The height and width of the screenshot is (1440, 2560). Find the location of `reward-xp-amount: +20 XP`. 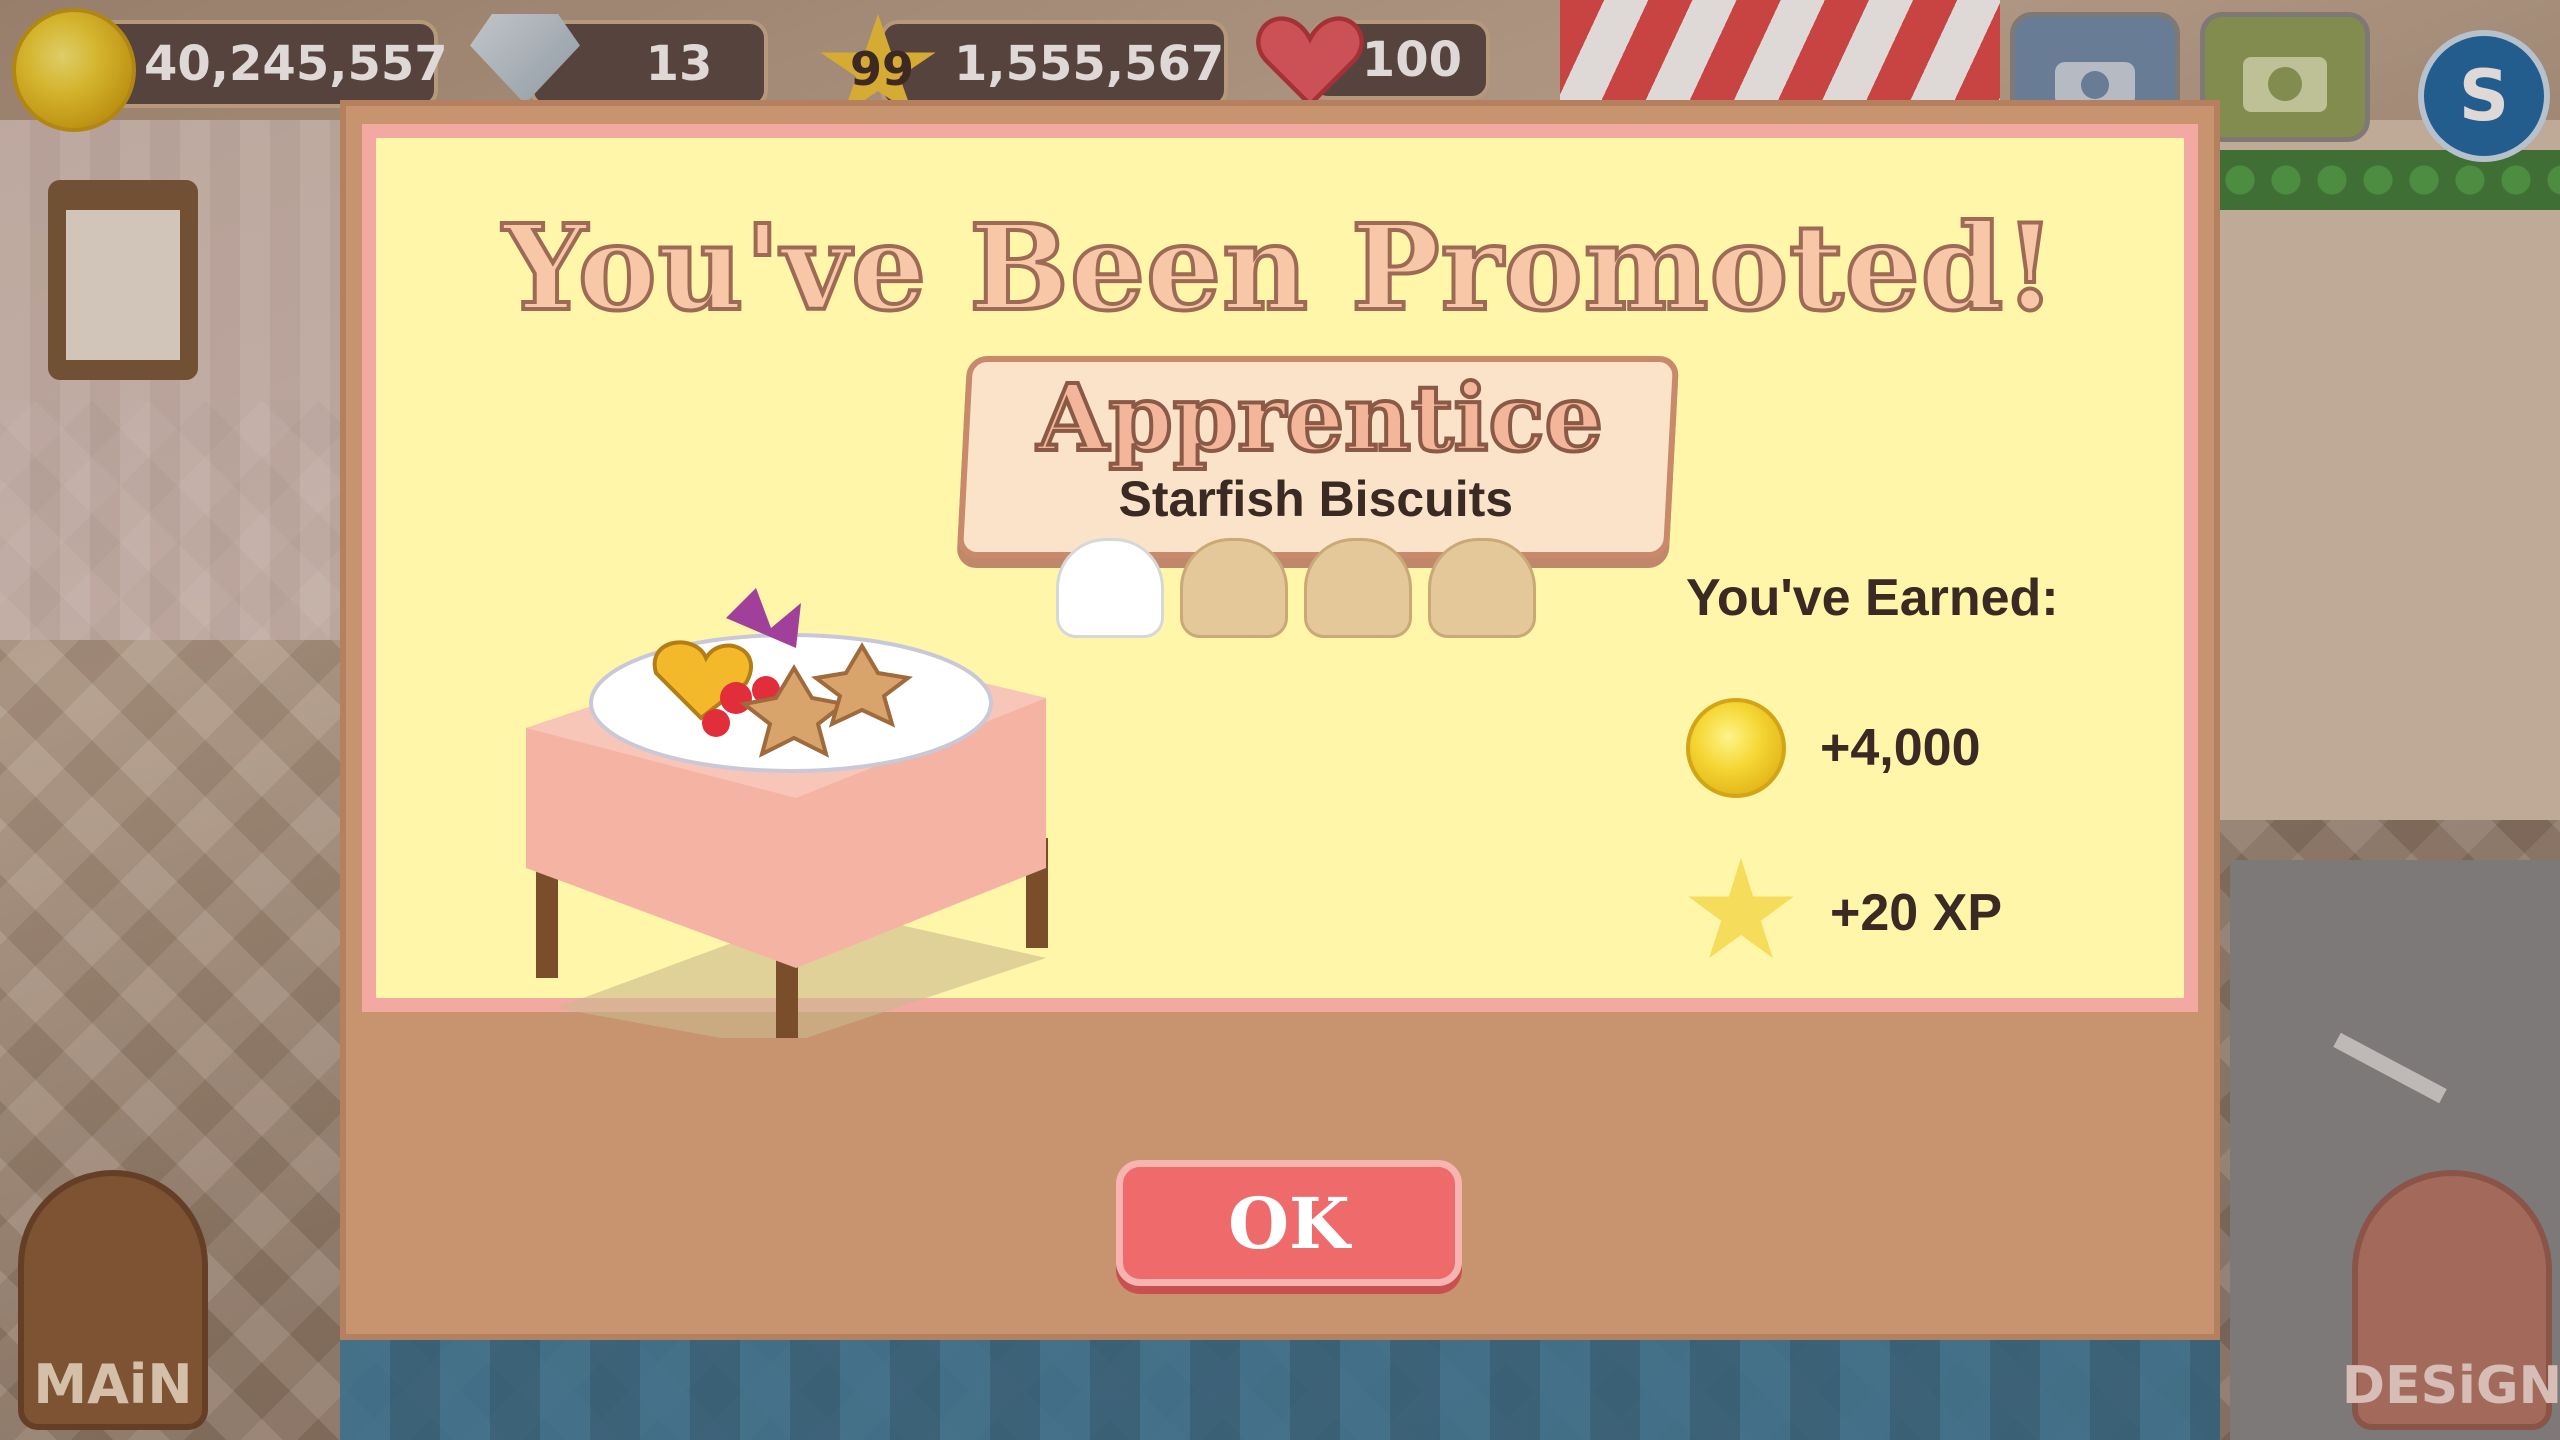

reward-xp-amount: +20 XP is located at coordinates (1916, 913).